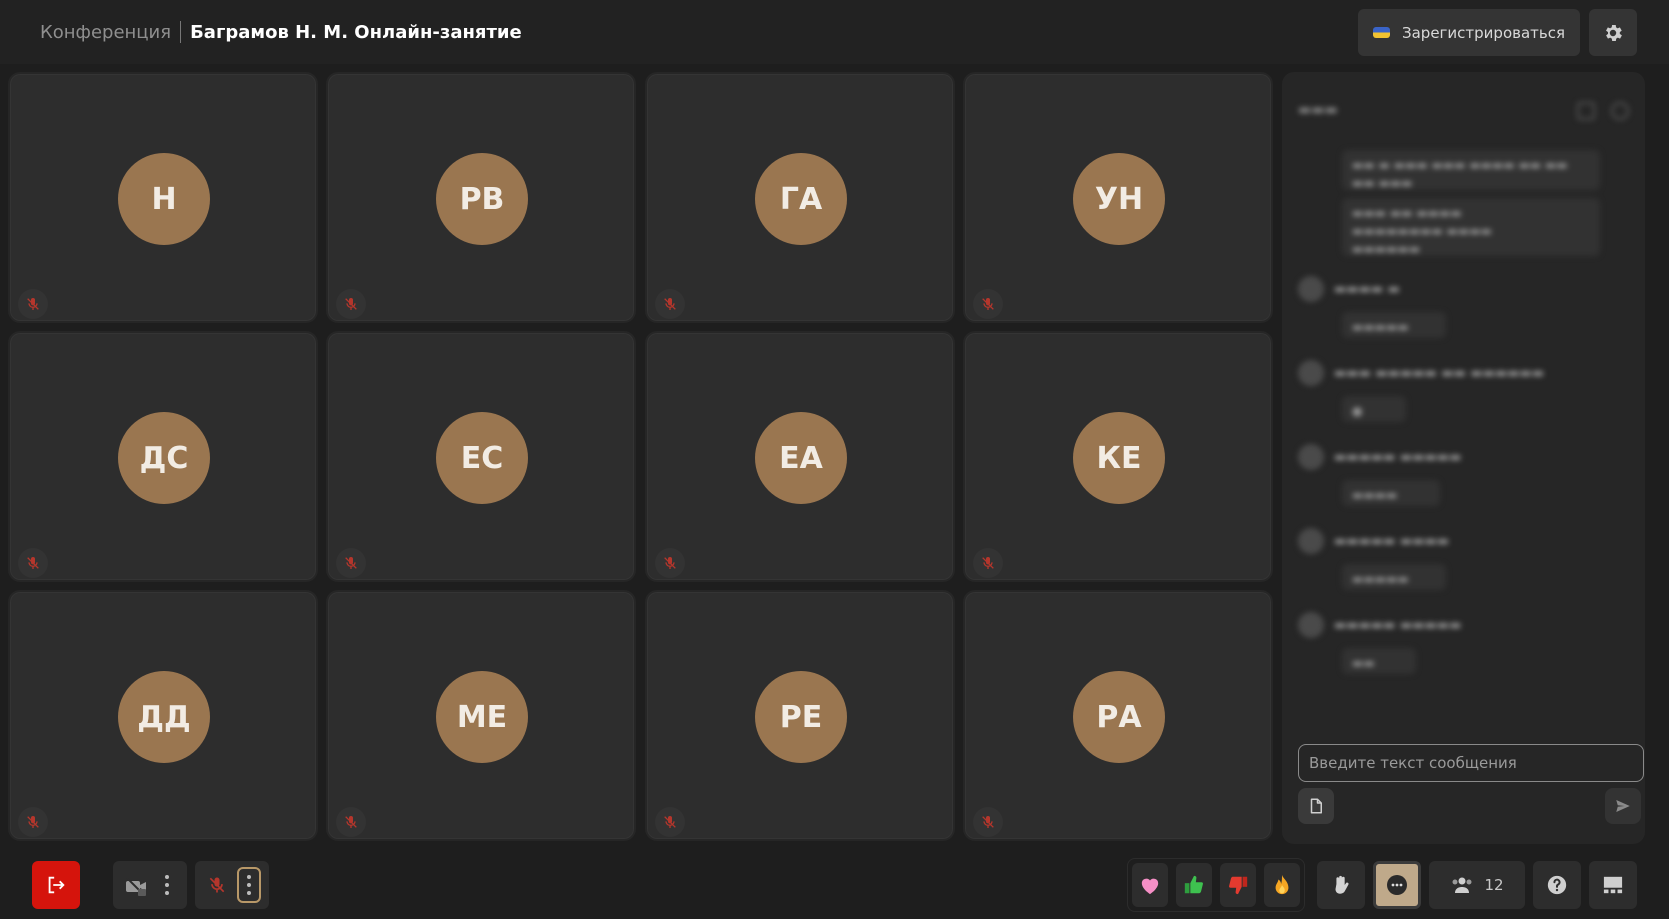 The image size is (1669, 919). Describe the element at coordinates (1471, 170) in the screenshot. I see `chat-message: ▬▬ ▬ ▬▬▬ ▬▬▬ ▬▬▬▬ ▬▬ ▬▬ ▬▬ ▬▬▬` at that location.